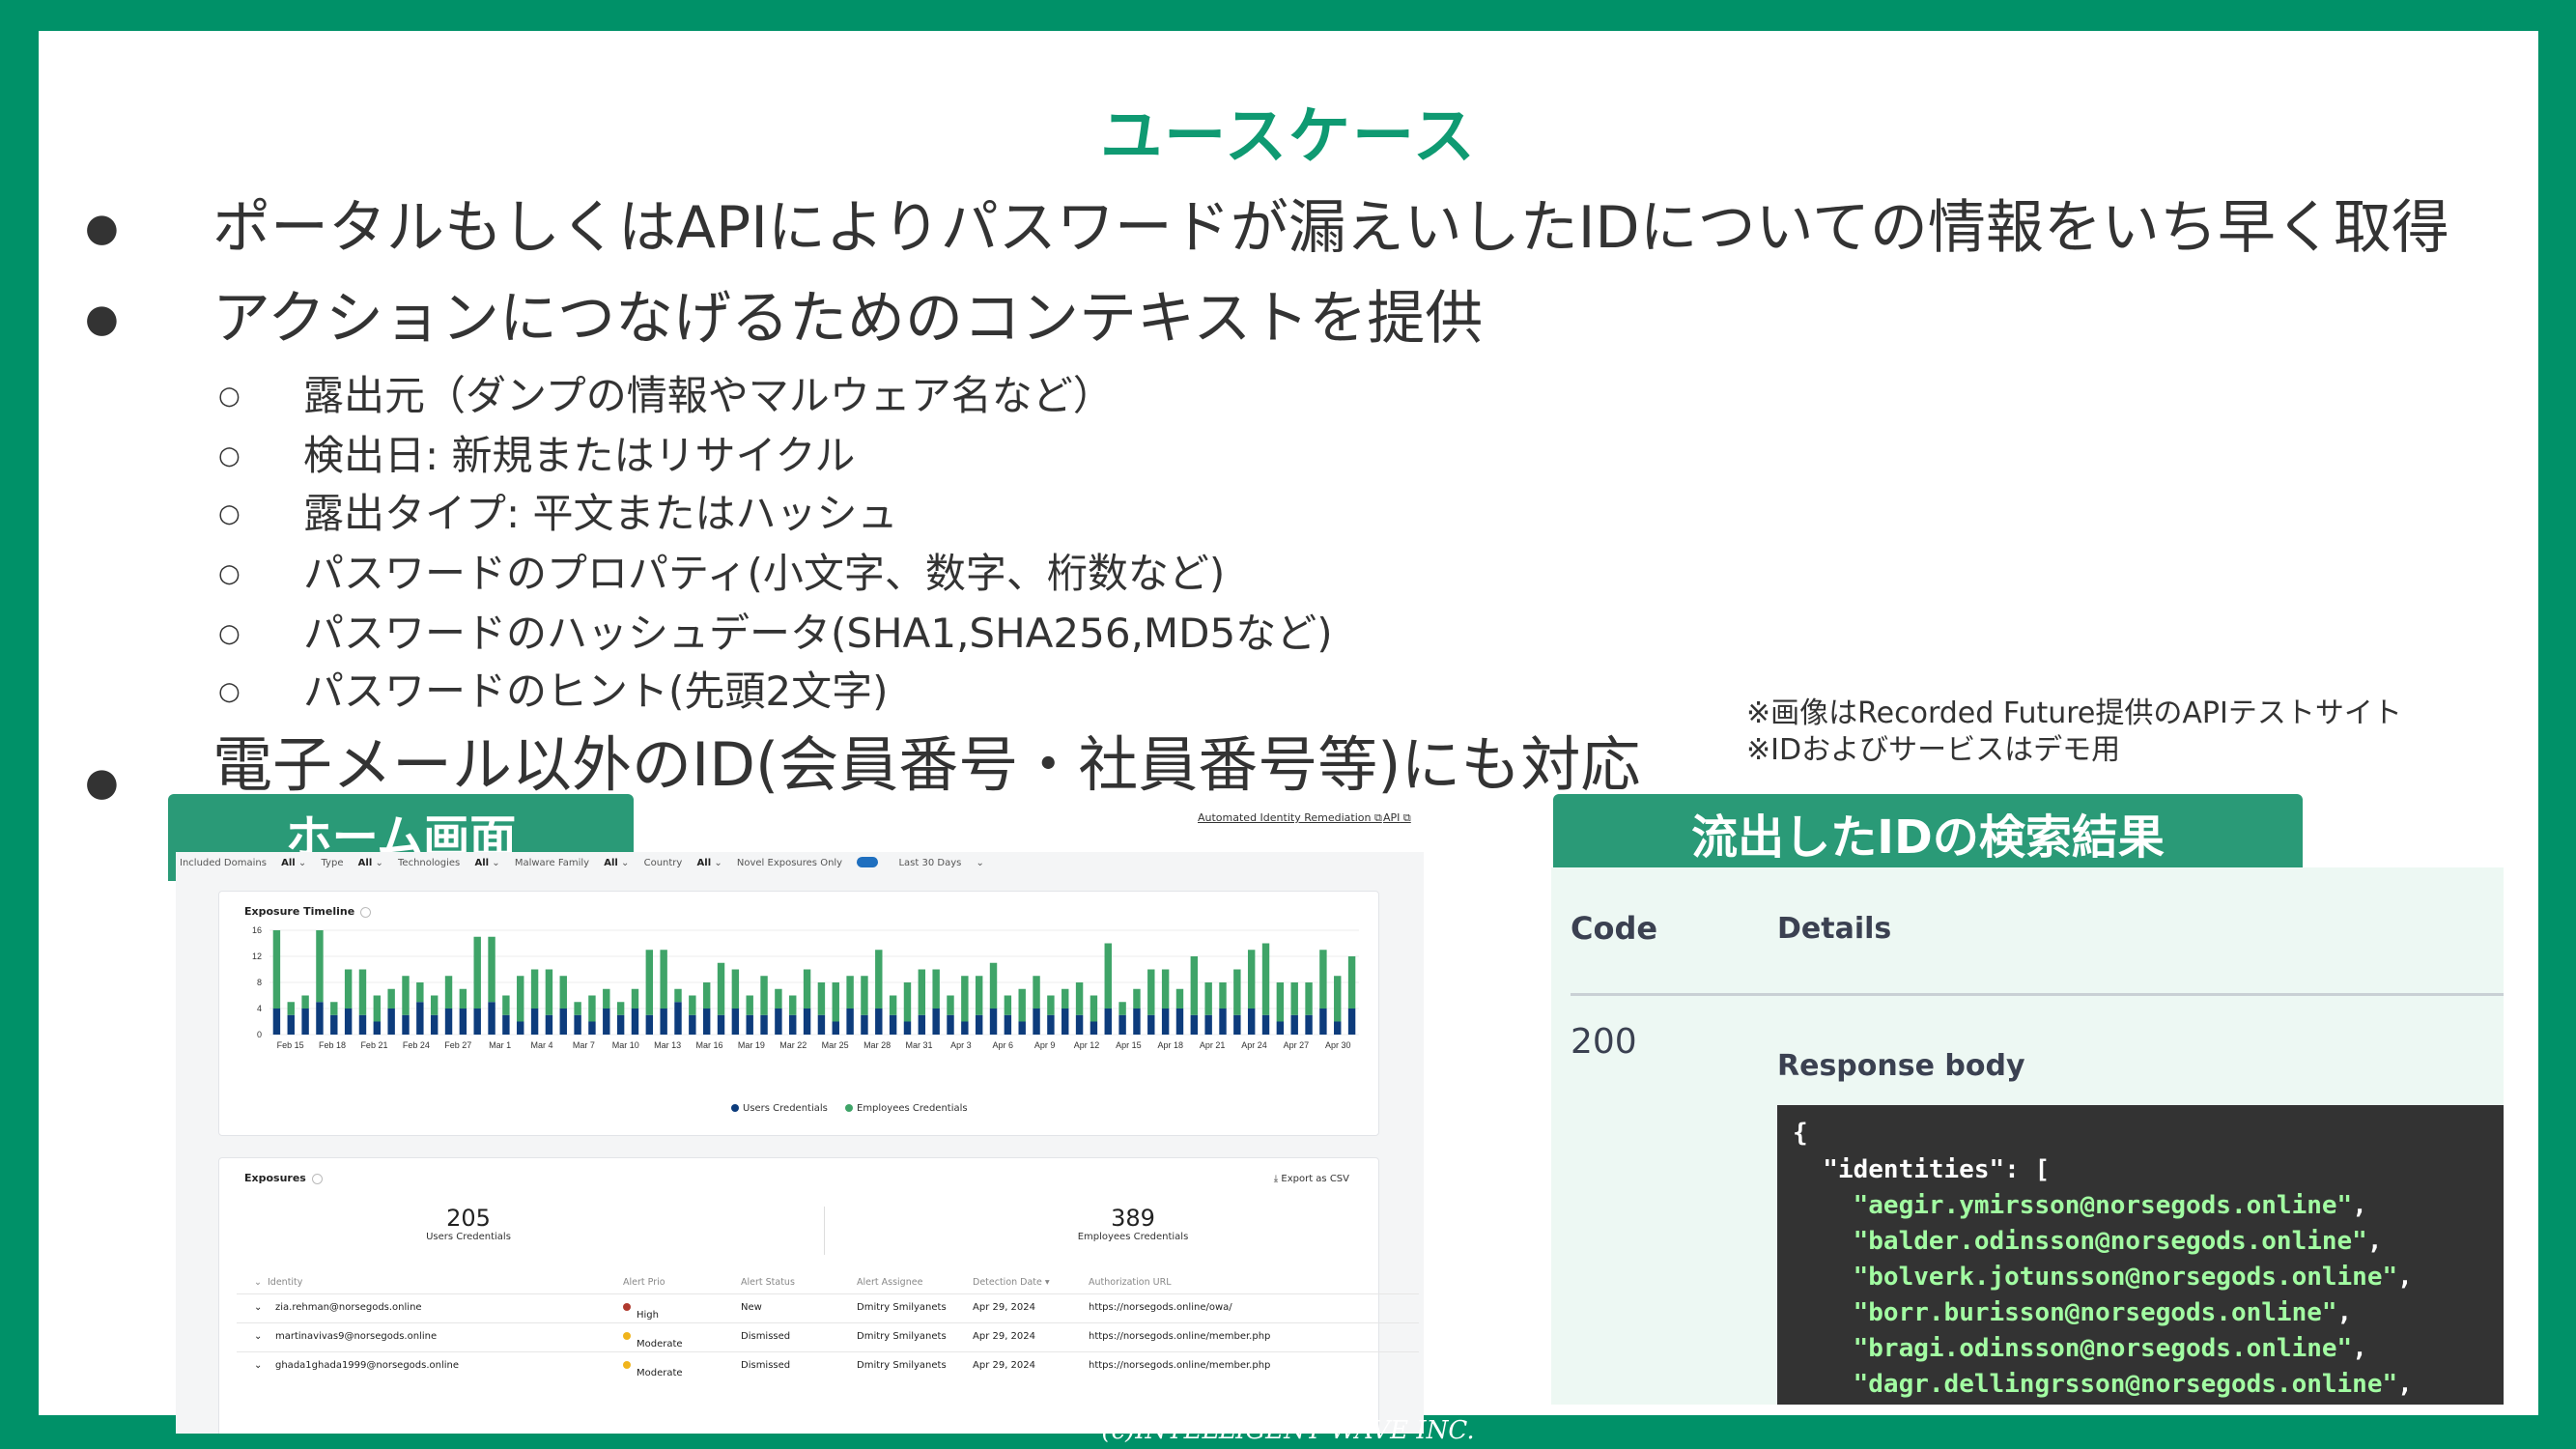  Describe the element at coordinates (449, 863) in the screenshot. I see `filter-technologies: Technologies All ⌄` at that location.